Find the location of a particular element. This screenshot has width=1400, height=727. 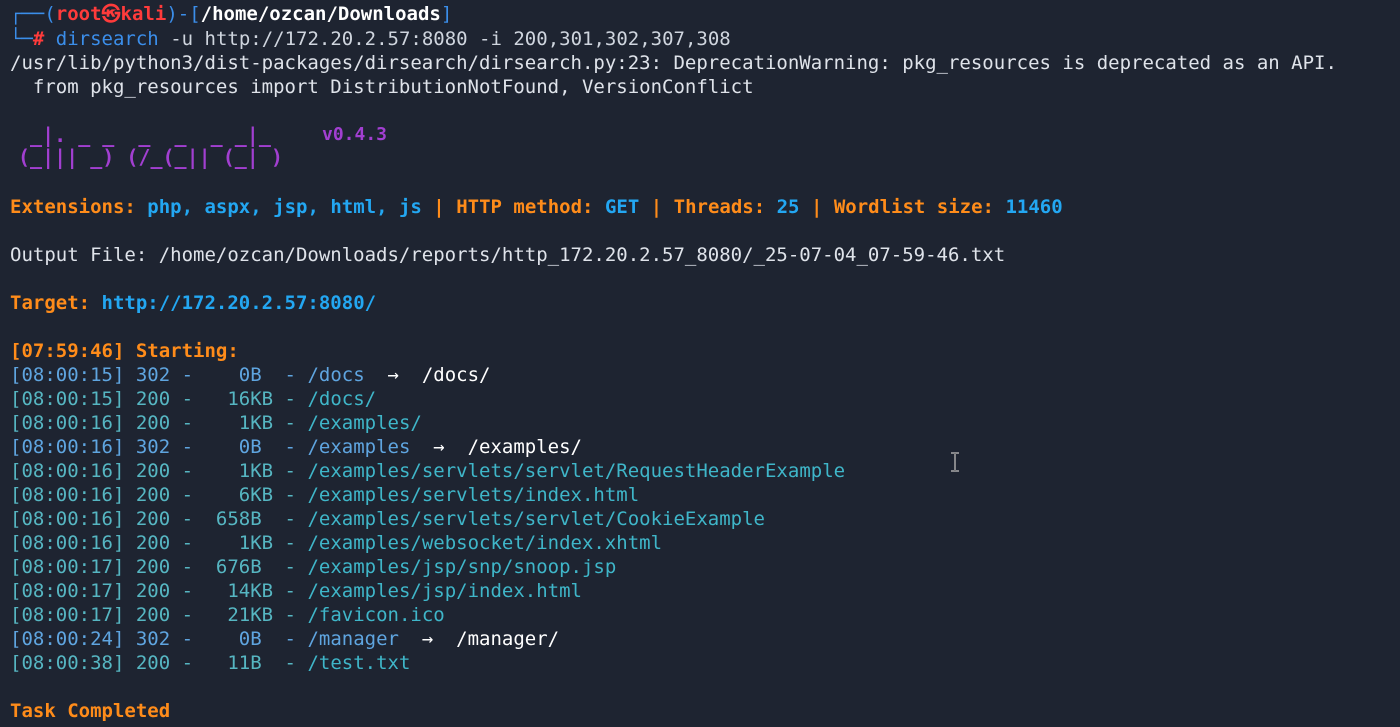

prompt-line: ┌──(root㉿kali)-[/home/ozcan/Downloads] is located at coordinates (231, 14).